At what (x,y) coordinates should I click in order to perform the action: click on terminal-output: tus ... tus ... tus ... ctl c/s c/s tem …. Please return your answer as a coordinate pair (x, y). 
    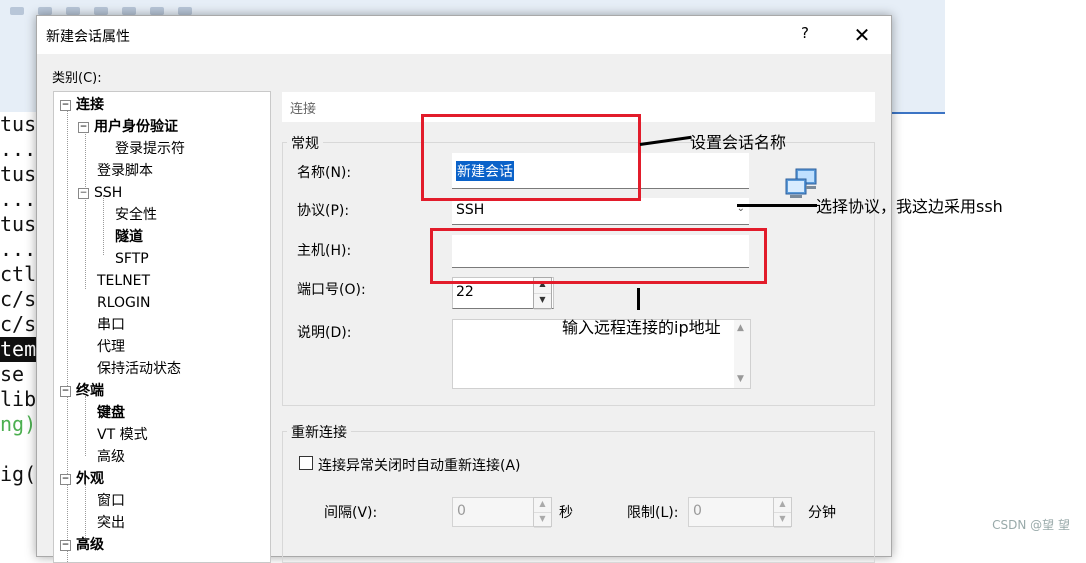
    Looking at the image, I should click on (20, 327).